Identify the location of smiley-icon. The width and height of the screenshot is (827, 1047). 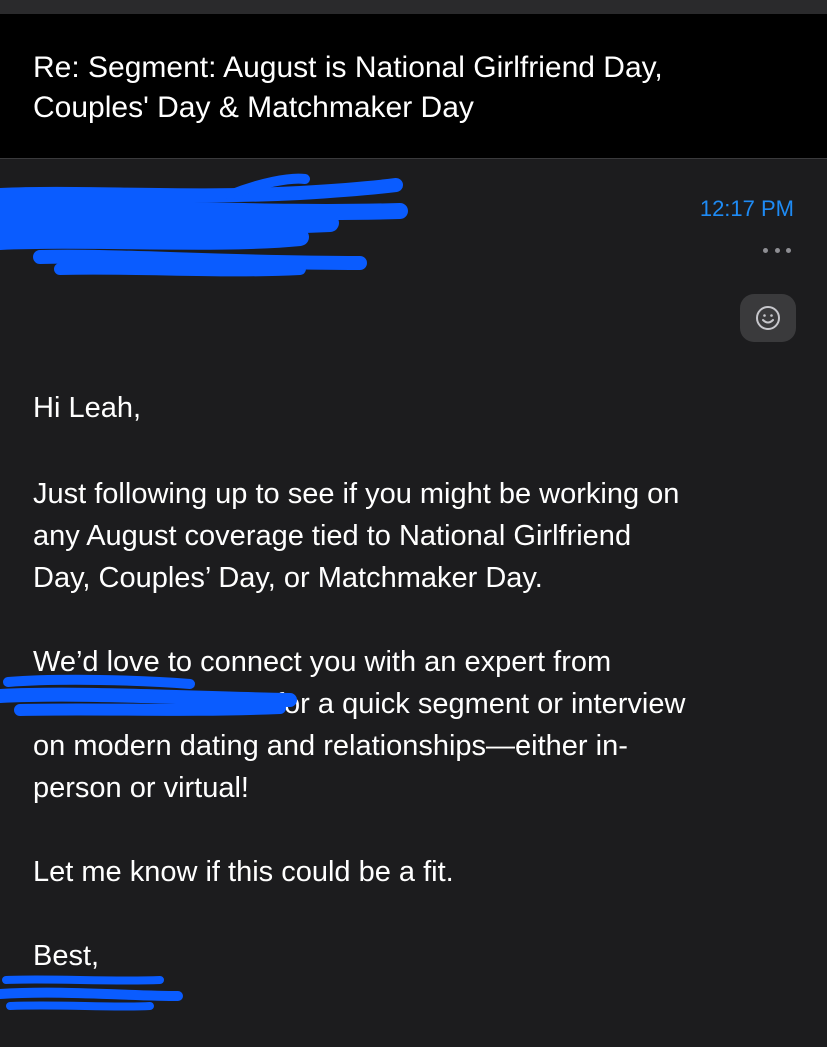
(768, 318).